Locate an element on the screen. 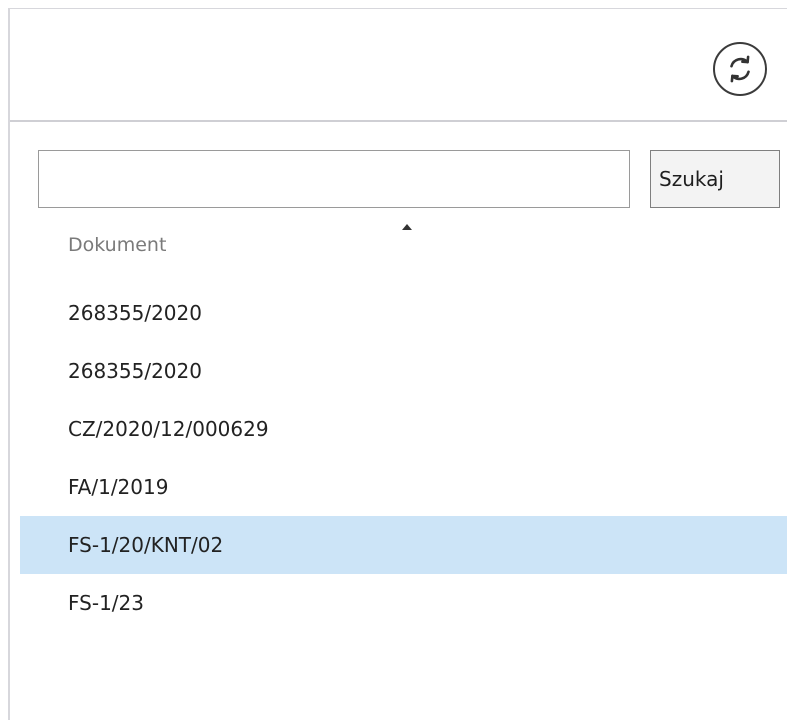 This screenshot has width=787, height=720. search-input is located at coordinates (334, 179).